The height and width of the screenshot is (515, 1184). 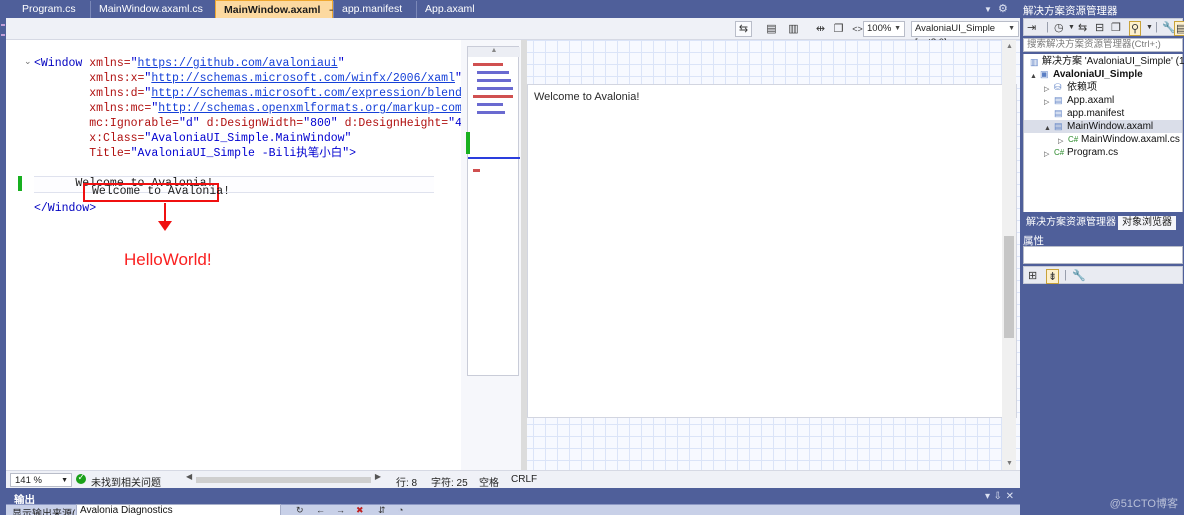 What do you see at coordinates (965, 34) in the screenshot?
I see `target-project-select: AvaloniaUI_Simple [net8.0] ▼` at bounding box center [965, 34].